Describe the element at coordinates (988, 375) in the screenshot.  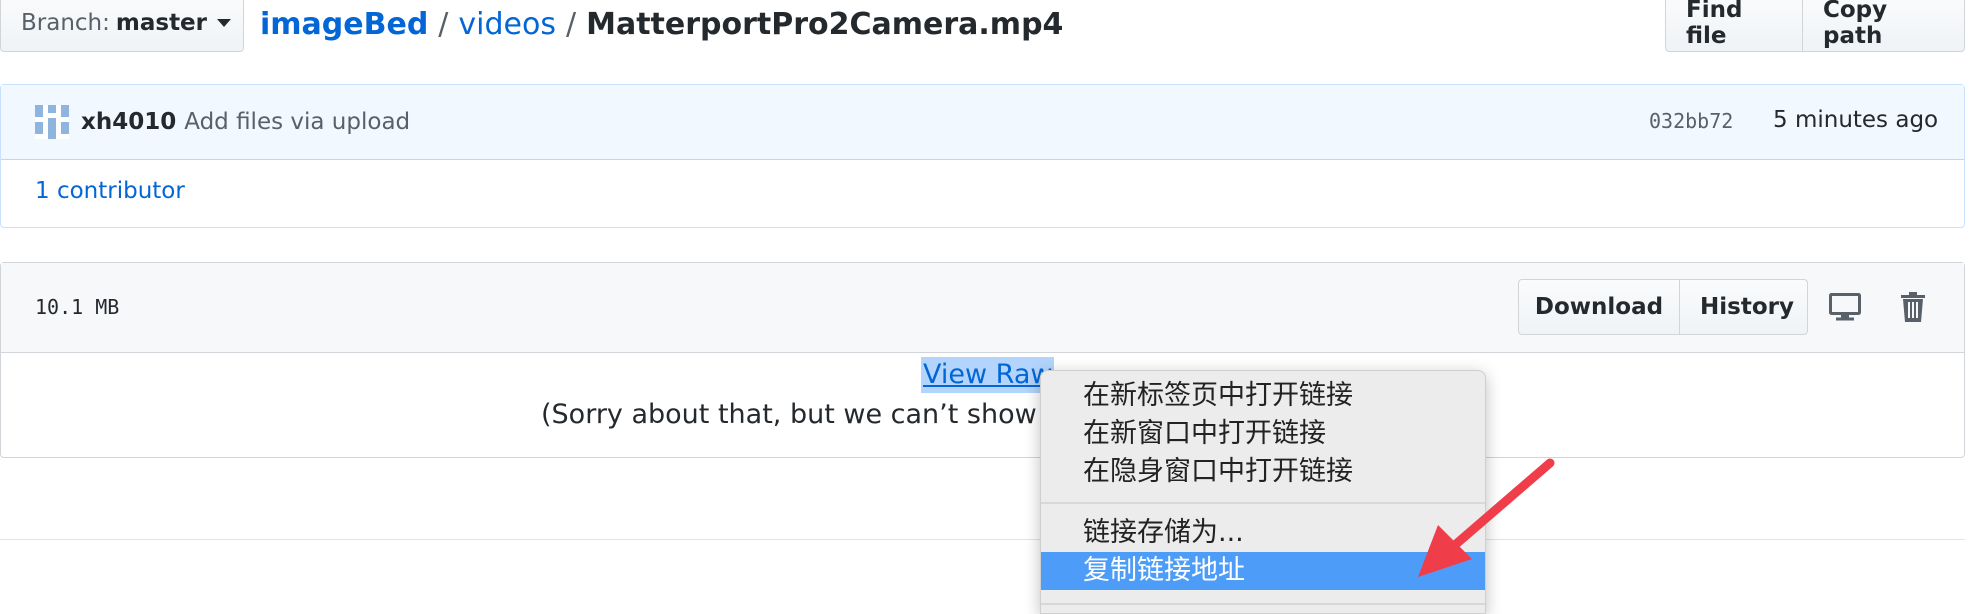
I see `view-raw-link: View Raw` at that location.